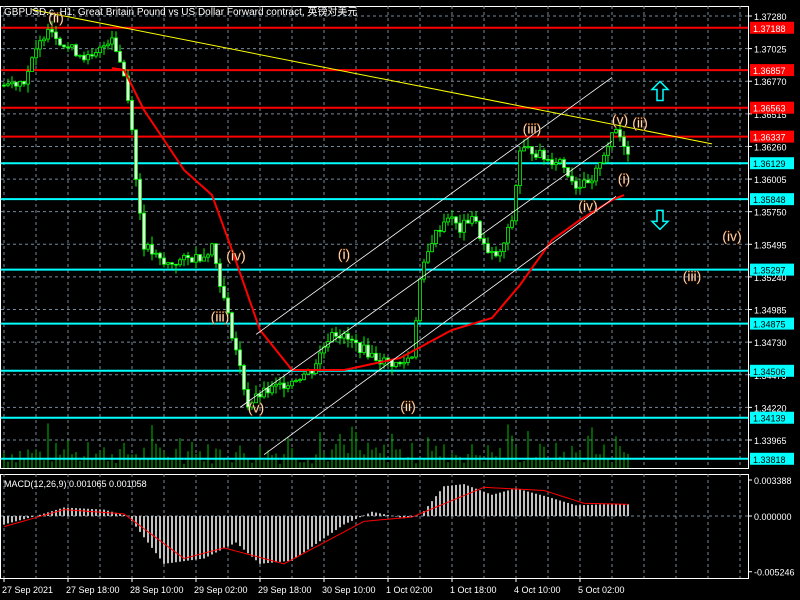 The width and height of the screenshot is (800, 600). Describe the element at coordinates (537, 590) in the screenshot. I see `time-tick-label: 4 Oct 10:00` at that location.